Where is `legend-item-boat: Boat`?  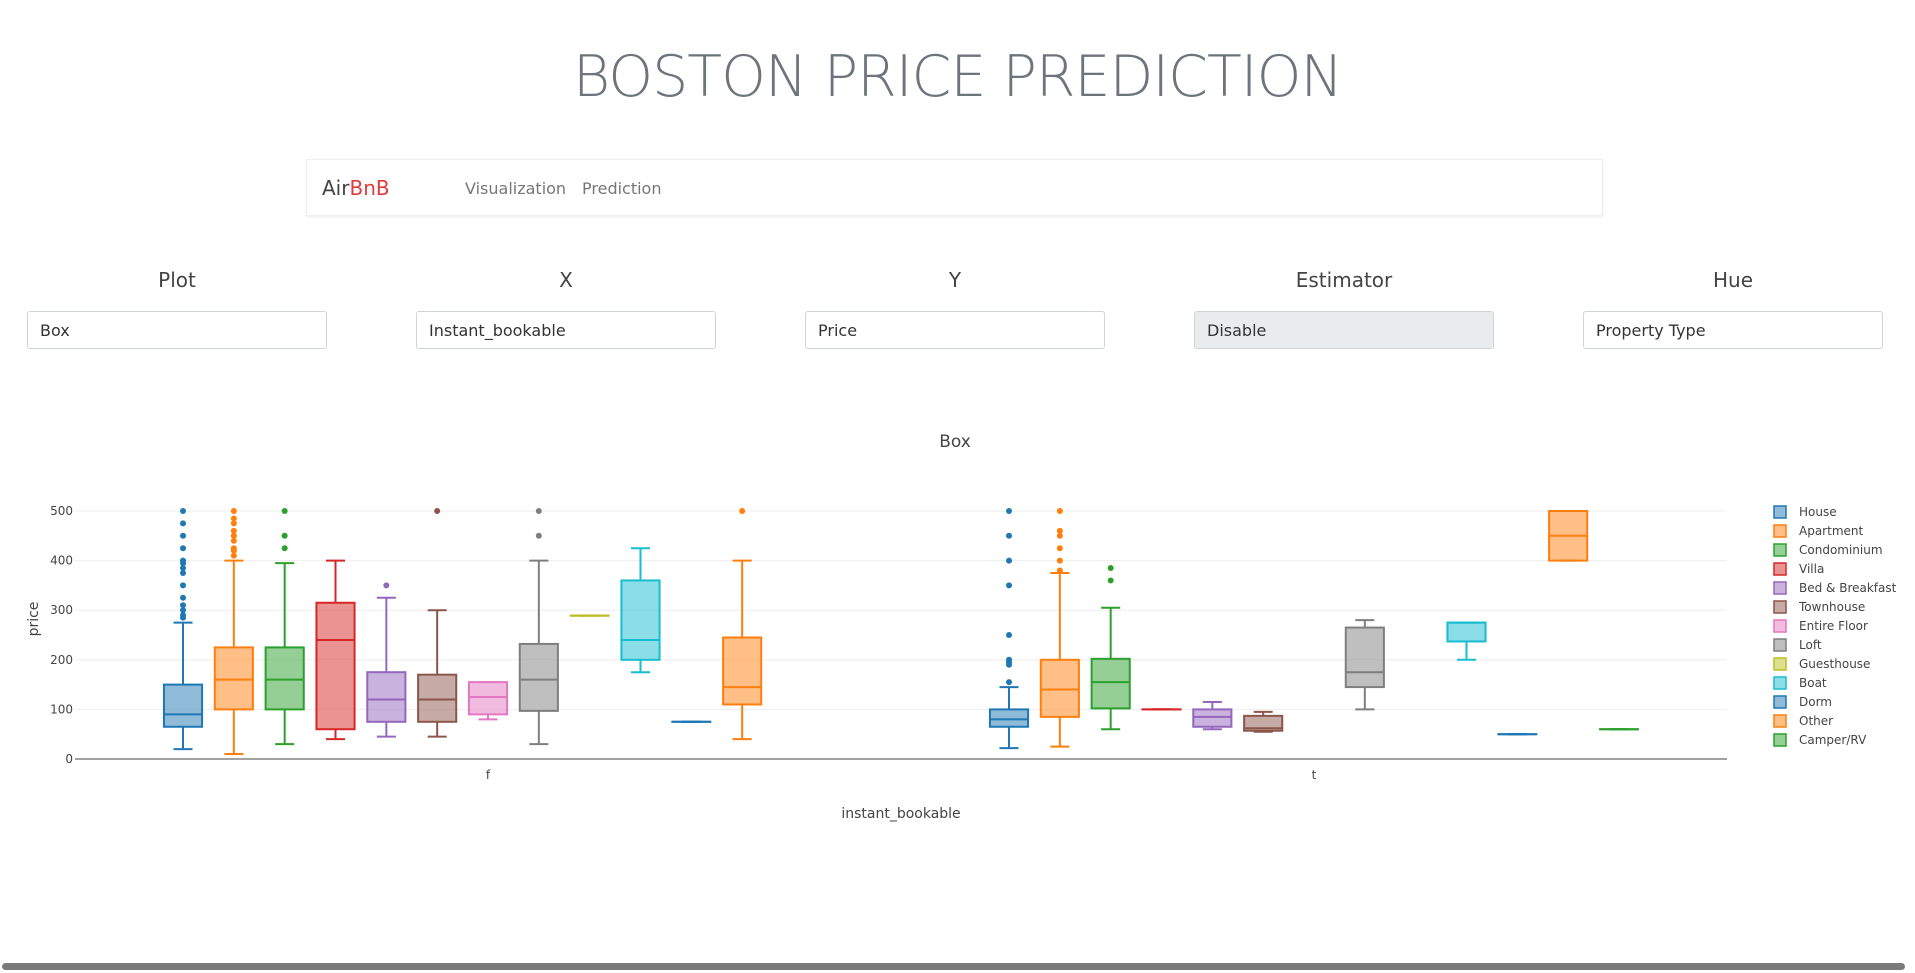
legend-item-boat: Boat is located at coordinates (1800, 683).